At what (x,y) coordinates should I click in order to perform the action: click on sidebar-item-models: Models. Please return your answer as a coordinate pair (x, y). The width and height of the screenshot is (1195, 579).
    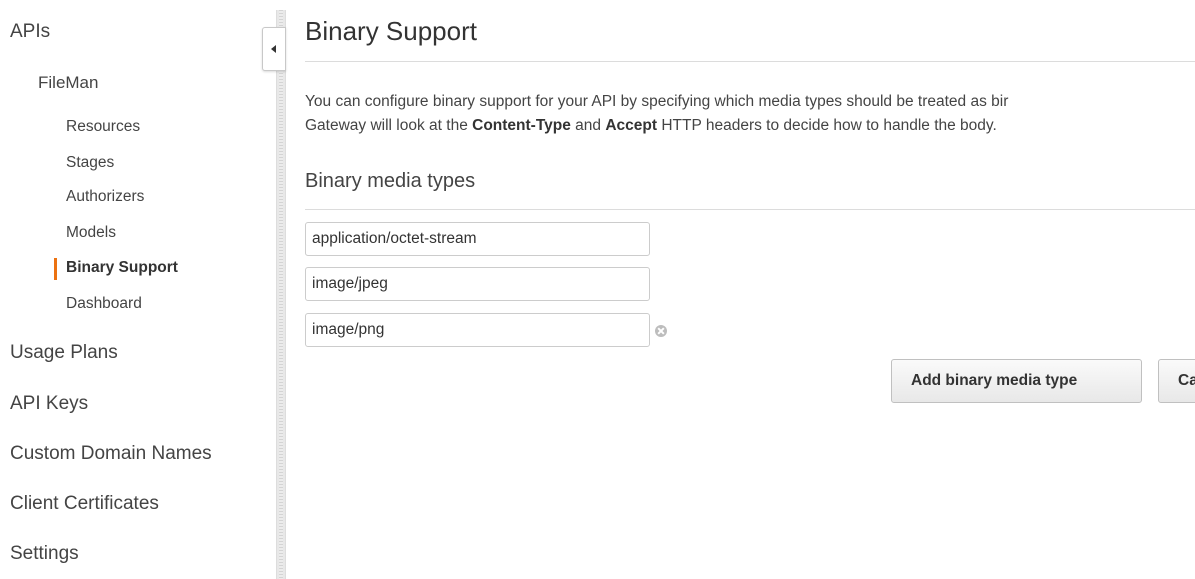
    Looking at the image, I should click on (91, 233).